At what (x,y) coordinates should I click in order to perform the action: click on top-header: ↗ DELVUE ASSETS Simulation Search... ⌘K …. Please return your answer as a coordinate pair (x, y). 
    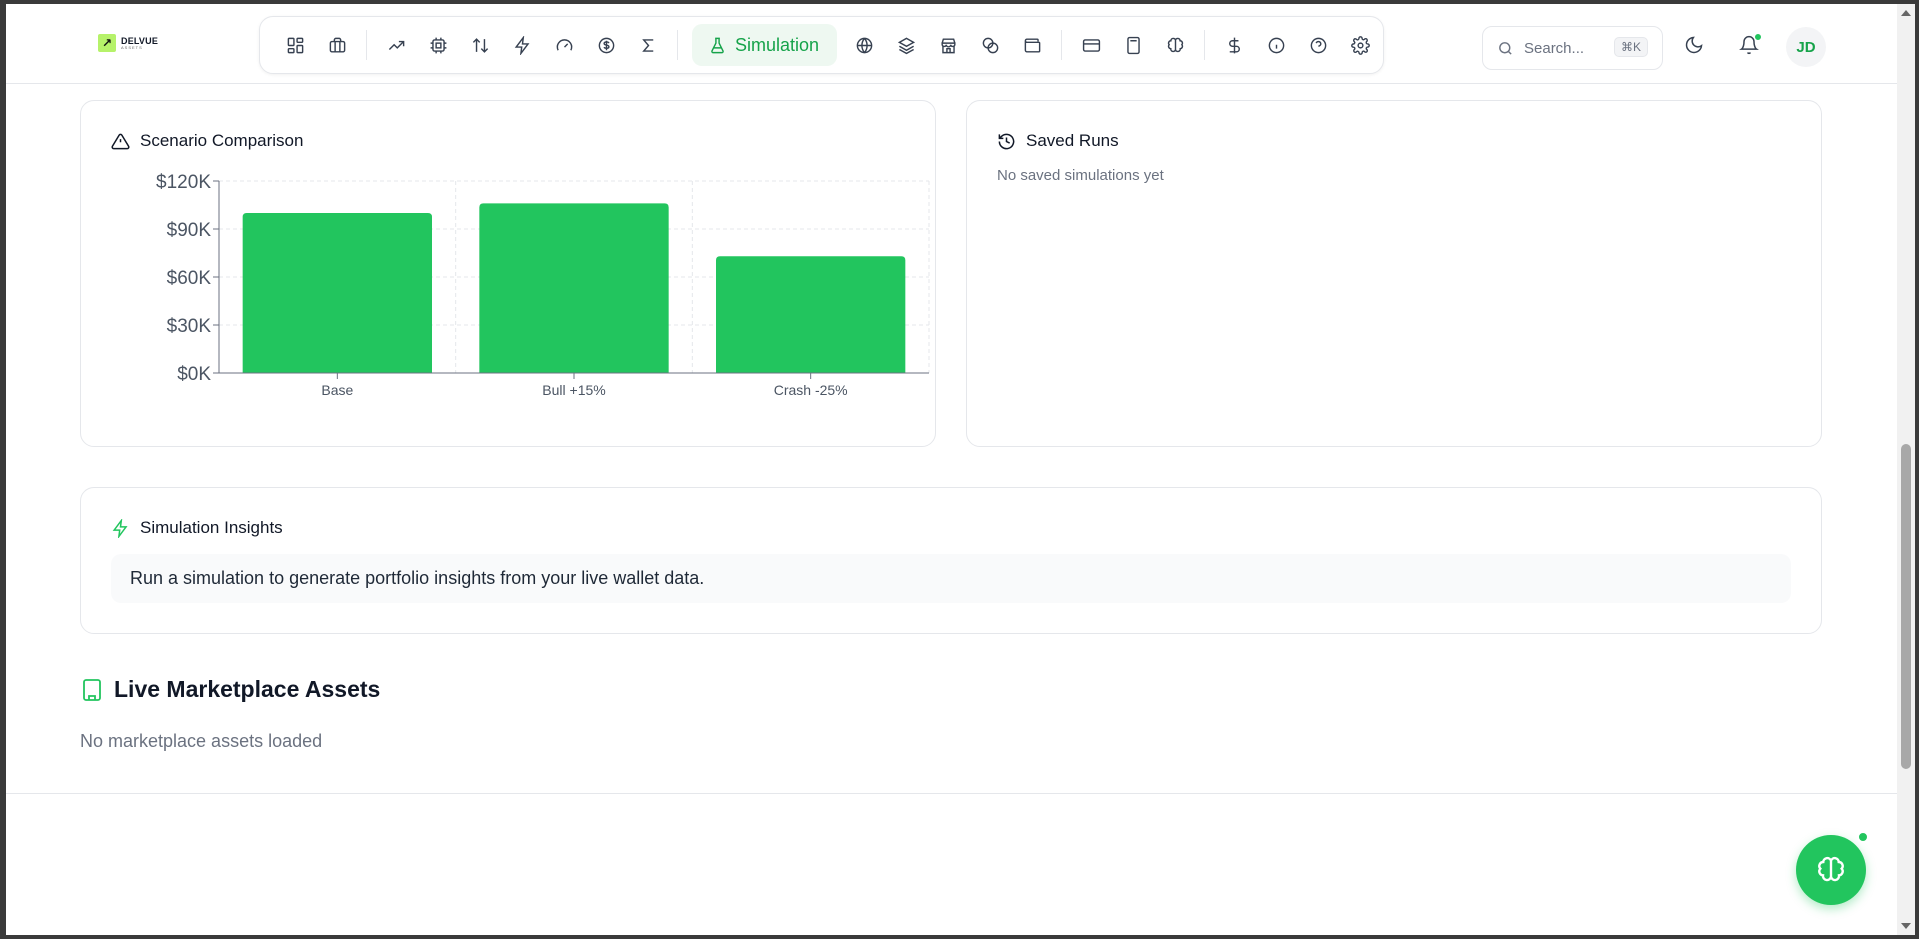
    Looking at the image, I should click on (951, 44).